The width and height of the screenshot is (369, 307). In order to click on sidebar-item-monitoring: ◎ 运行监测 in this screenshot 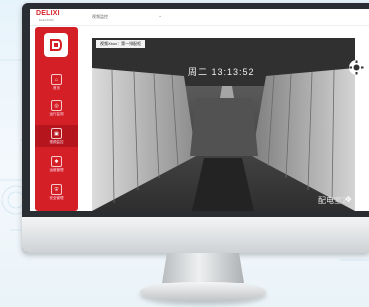, I will do `click(56, 108)`.